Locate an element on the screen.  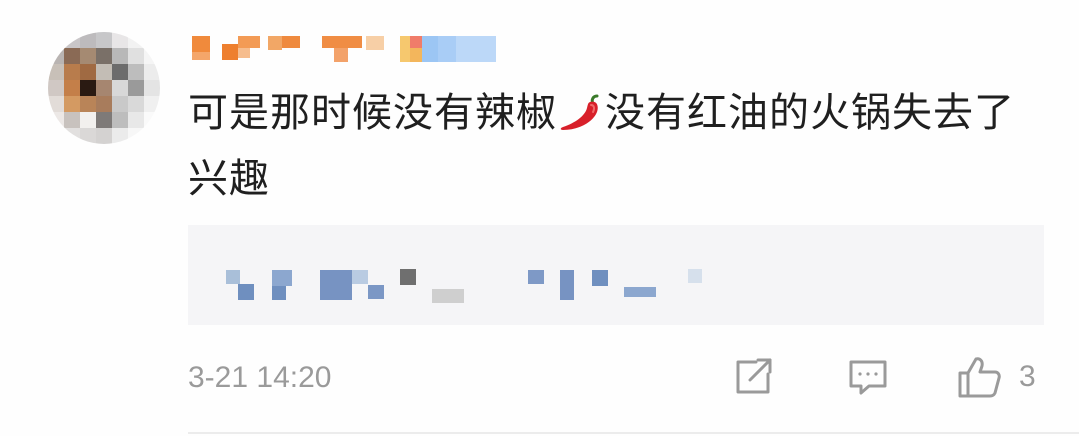
like-button: 3 is located at coordinates (995, 377).